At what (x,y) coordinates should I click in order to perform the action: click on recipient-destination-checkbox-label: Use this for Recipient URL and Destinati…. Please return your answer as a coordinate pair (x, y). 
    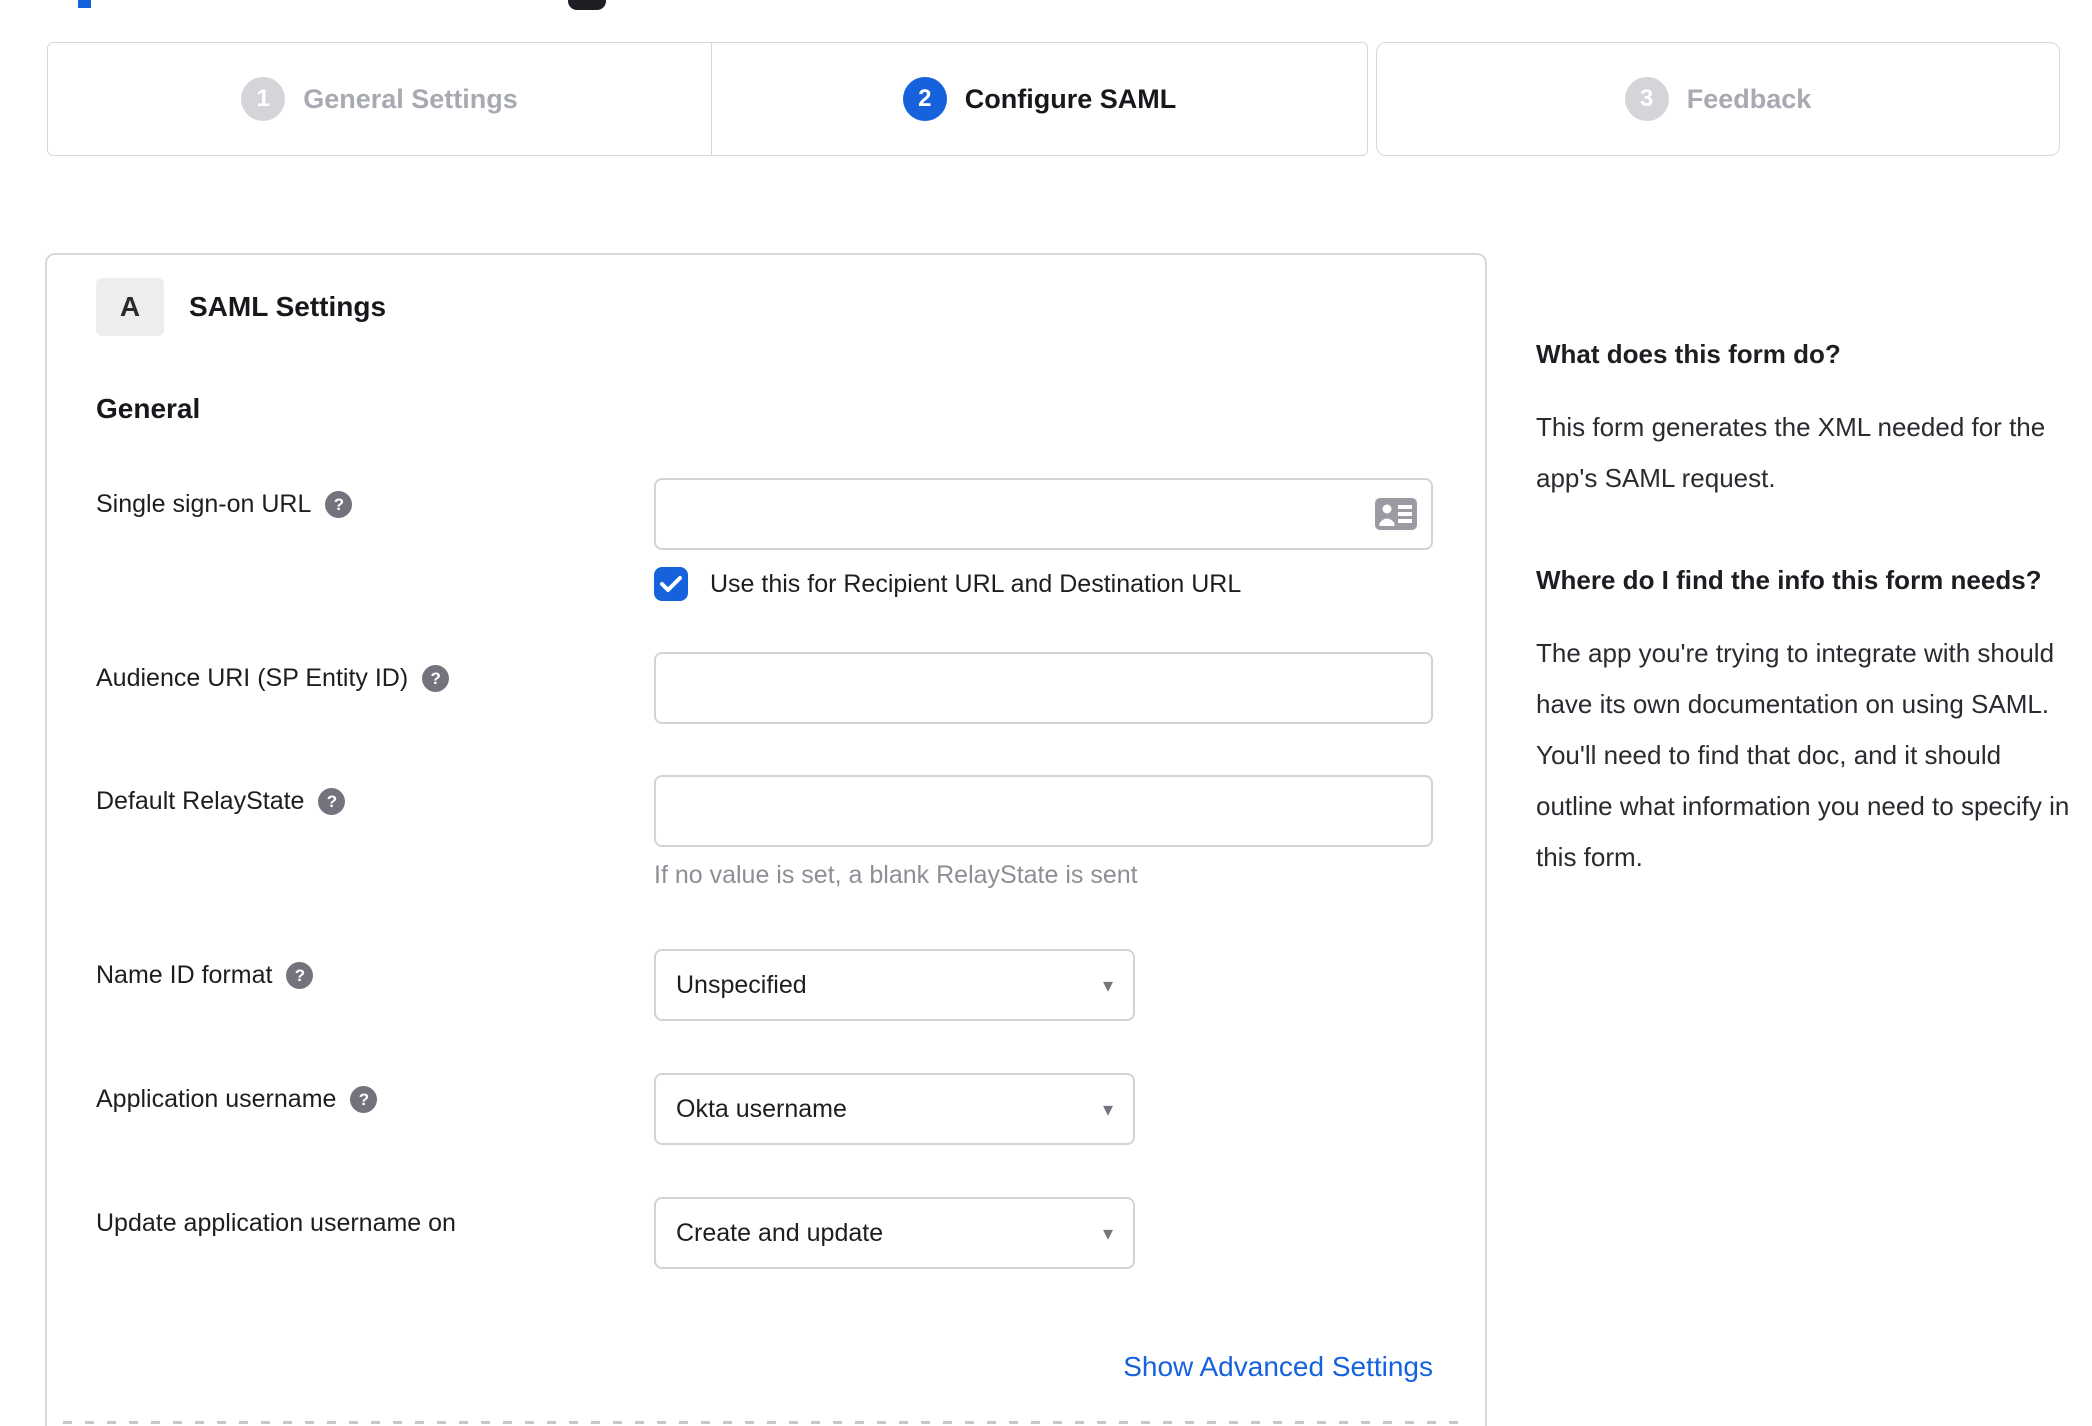
    Looking at the image, I should click on (975, 584).